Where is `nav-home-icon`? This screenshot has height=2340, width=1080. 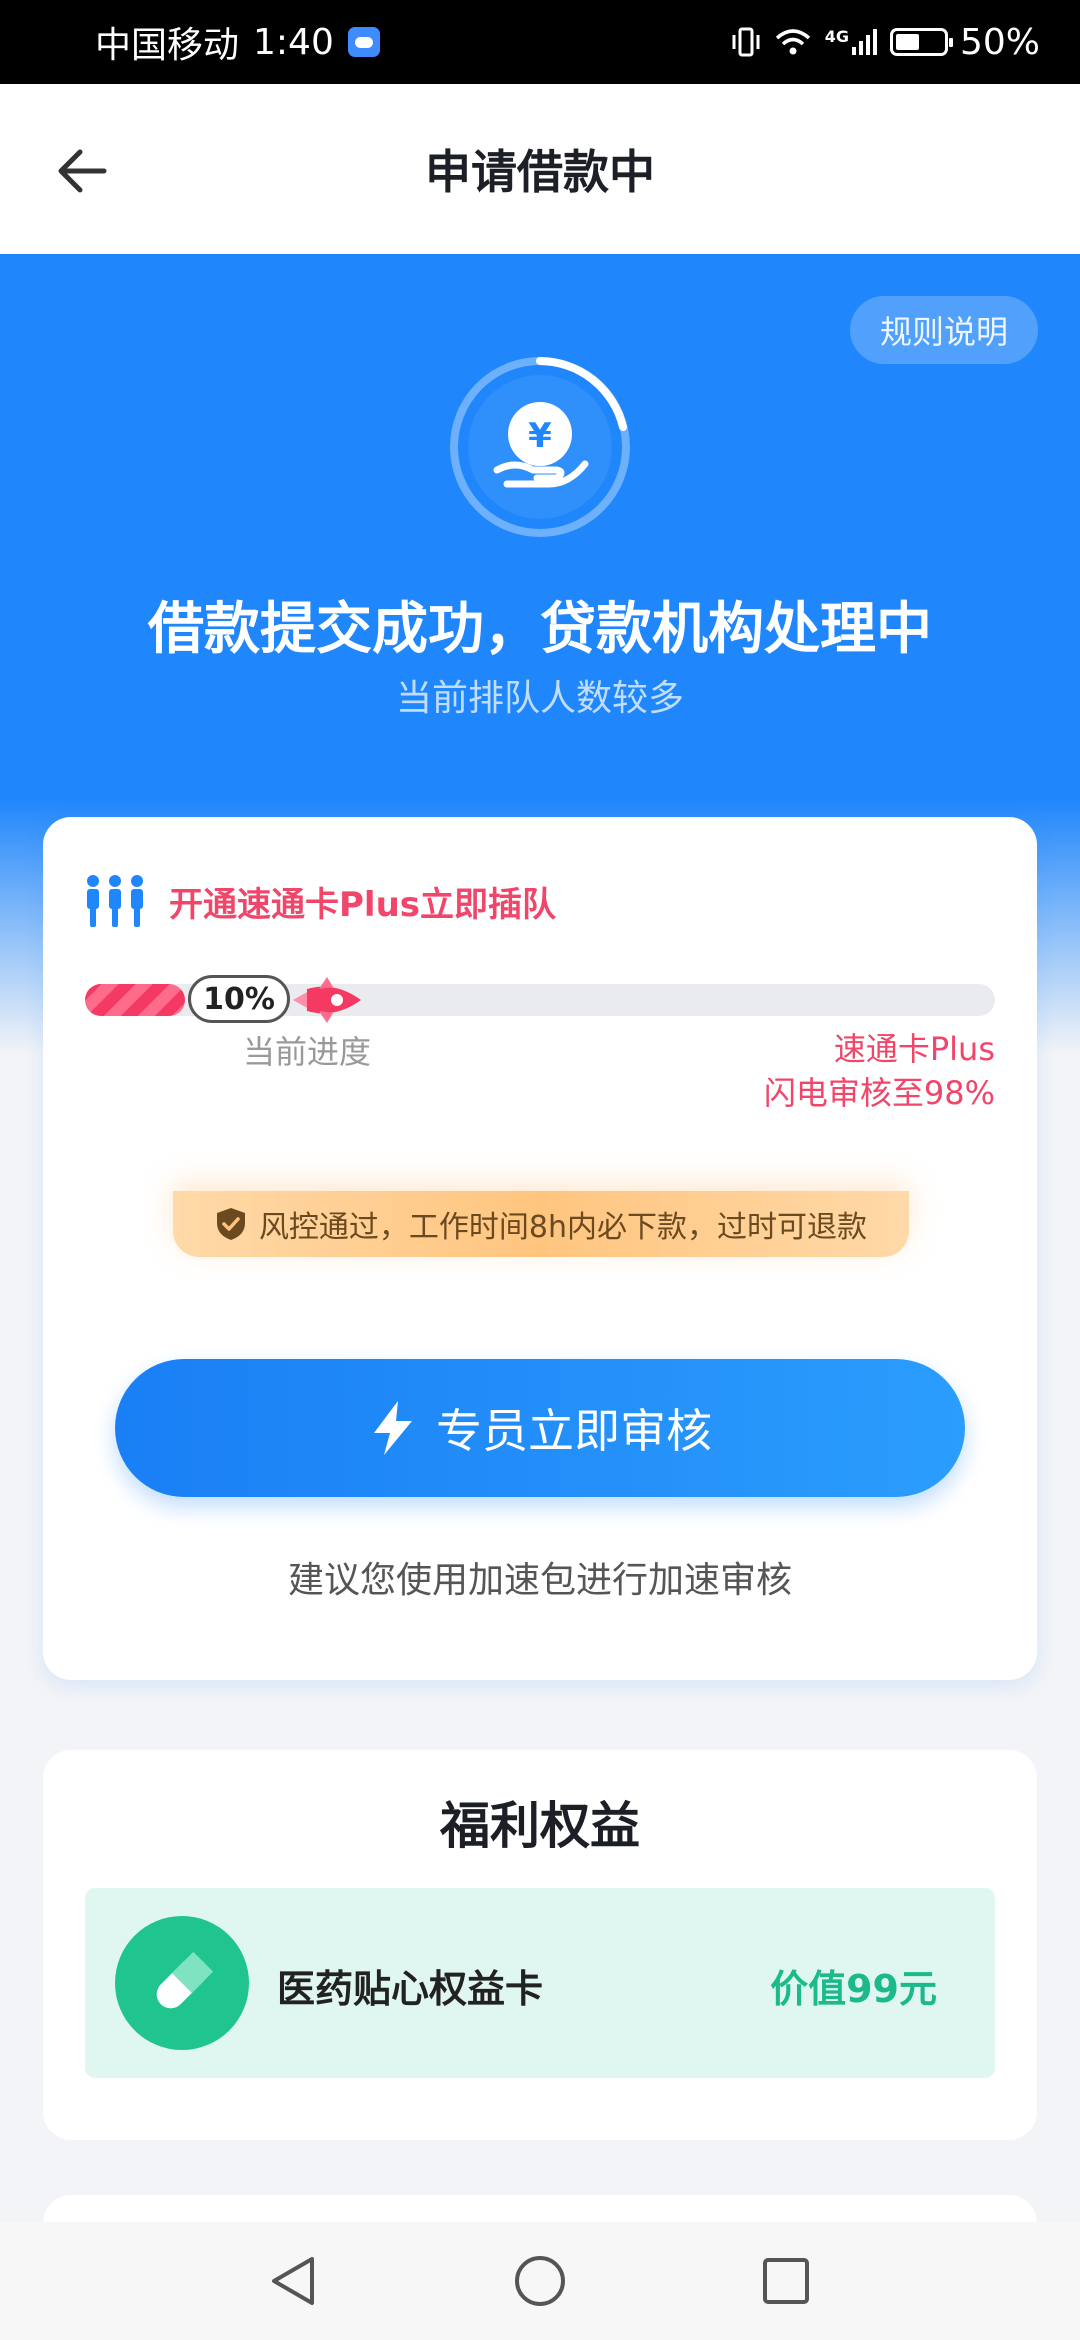
nav-home-icon is located at coordinates (540, 2281).